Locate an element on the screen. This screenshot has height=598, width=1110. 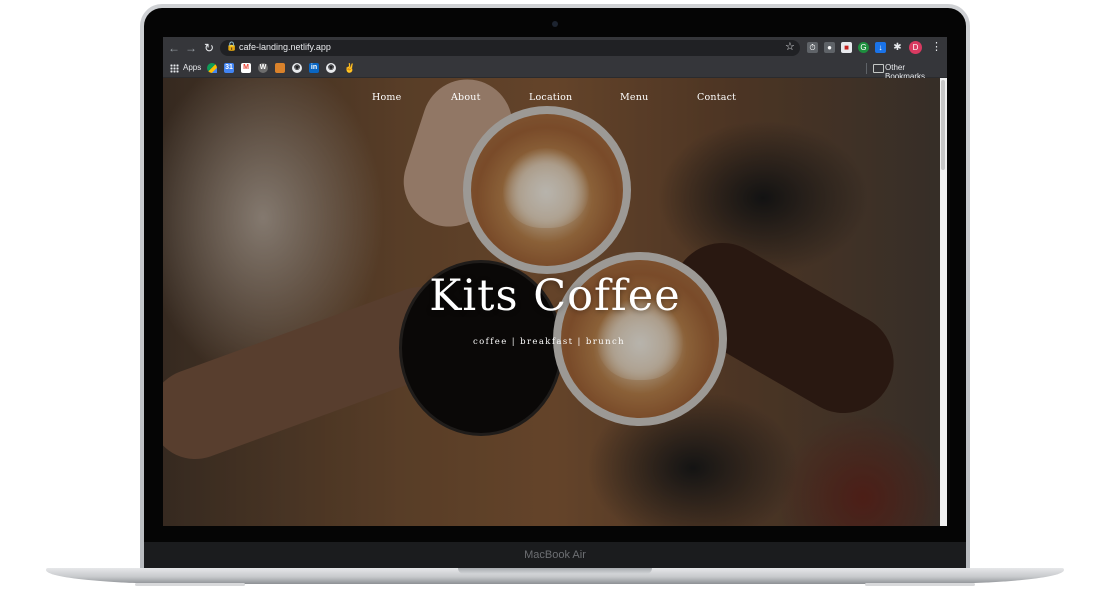
profile-avatar: D is located at coordinates (915, 47).